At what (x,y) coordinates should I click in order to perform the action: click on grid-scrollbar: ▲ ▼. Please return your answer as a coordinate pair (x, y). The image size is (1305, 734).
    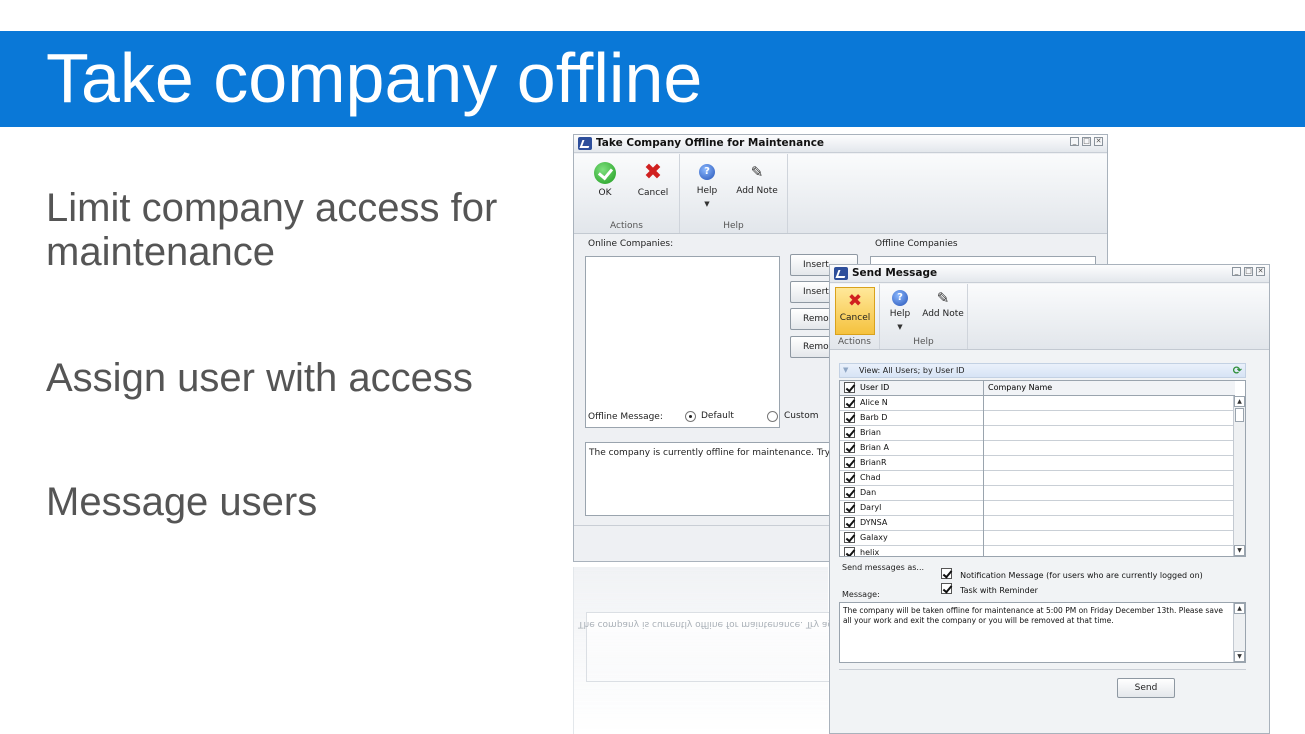
    Looking at the image, I should click on (1239, 476).